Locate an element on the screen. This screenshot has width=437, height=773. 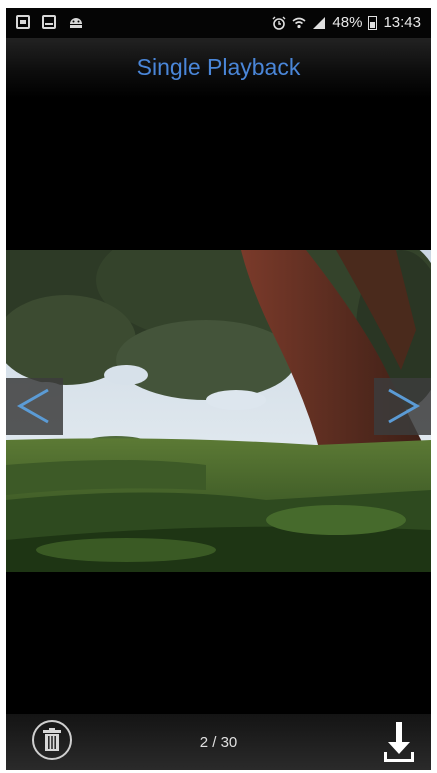
chevron-right-icon is located at coordinates (404, 406).